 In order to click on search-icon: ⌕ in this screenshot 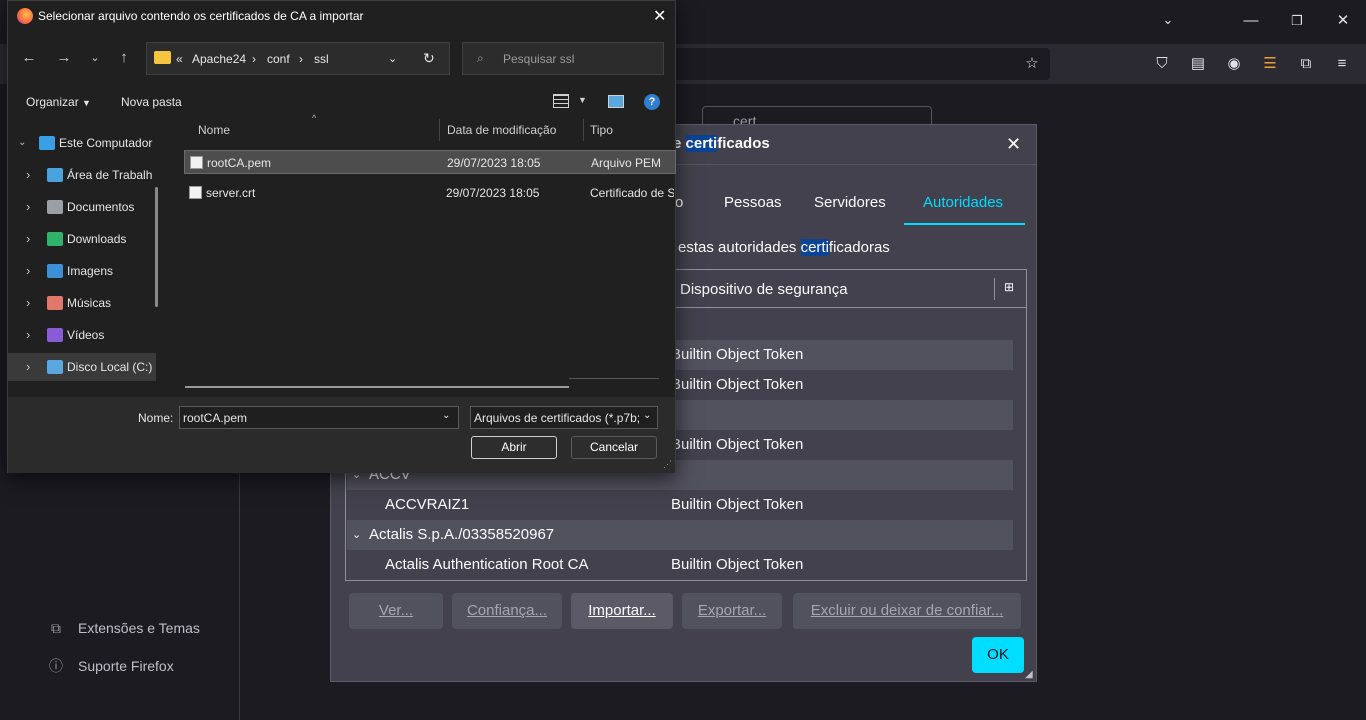, I will do `click(480, 58)`.